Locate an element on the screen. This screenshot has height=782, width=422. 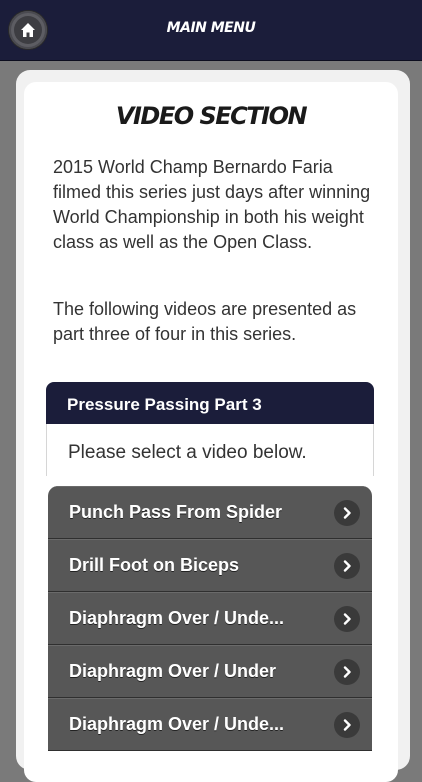
header-title: MAIN MENU is located at coordinates (211, 28).